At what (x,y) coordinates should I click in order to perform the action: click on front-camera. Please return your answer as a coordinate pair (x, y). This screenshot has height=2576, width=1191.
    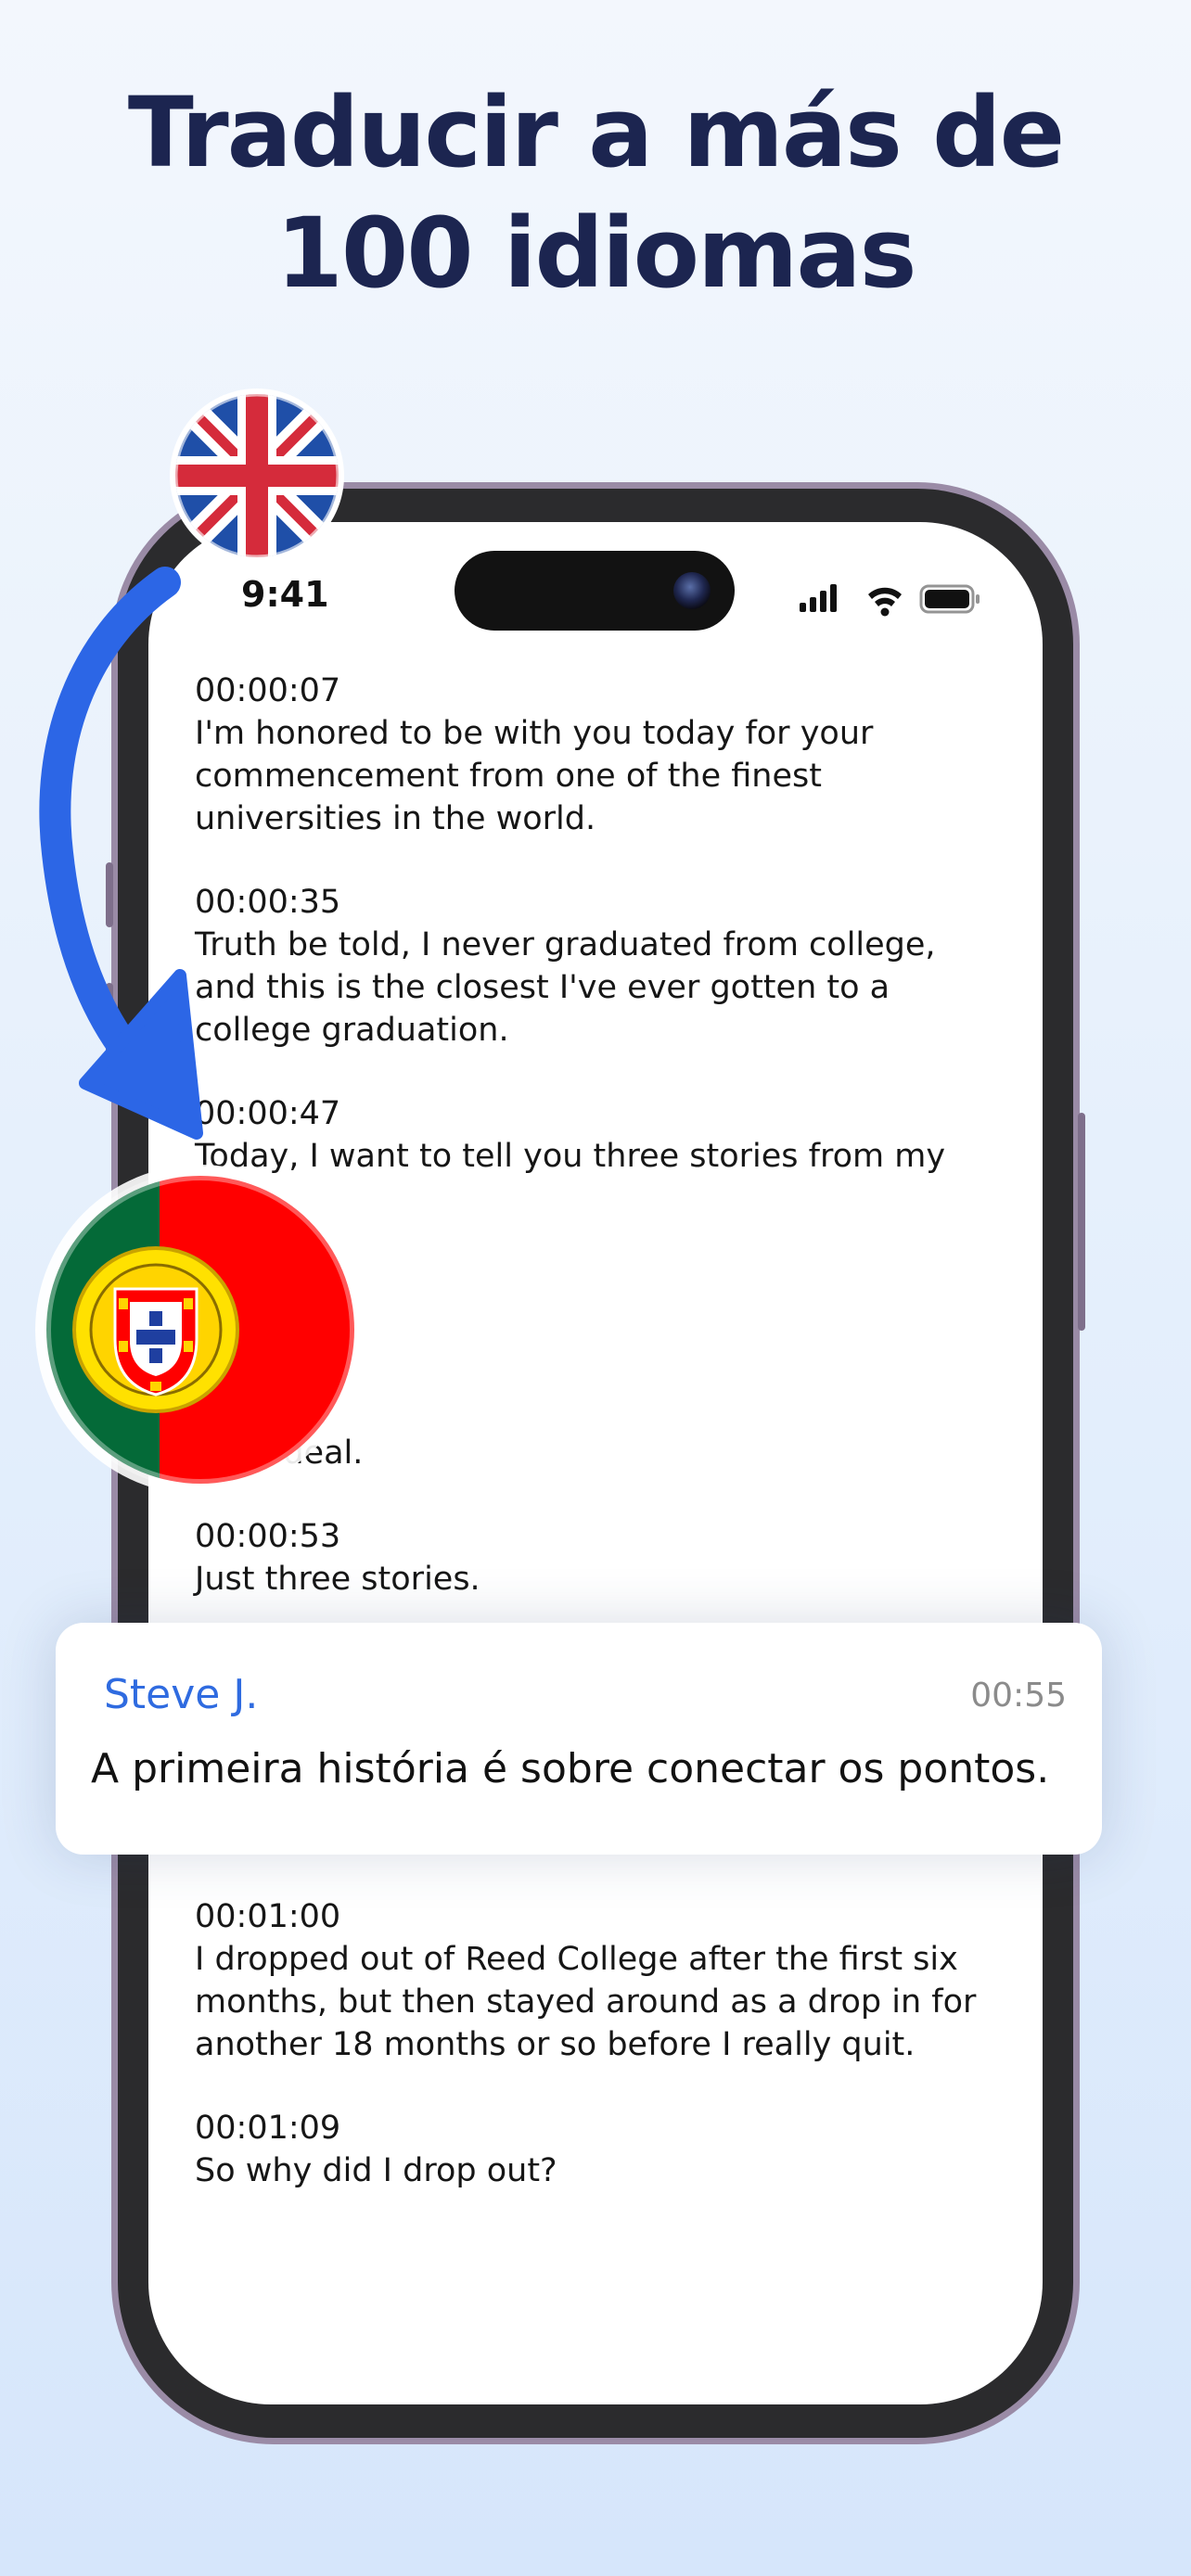
    Looking at the image, I should click on (692, 590).